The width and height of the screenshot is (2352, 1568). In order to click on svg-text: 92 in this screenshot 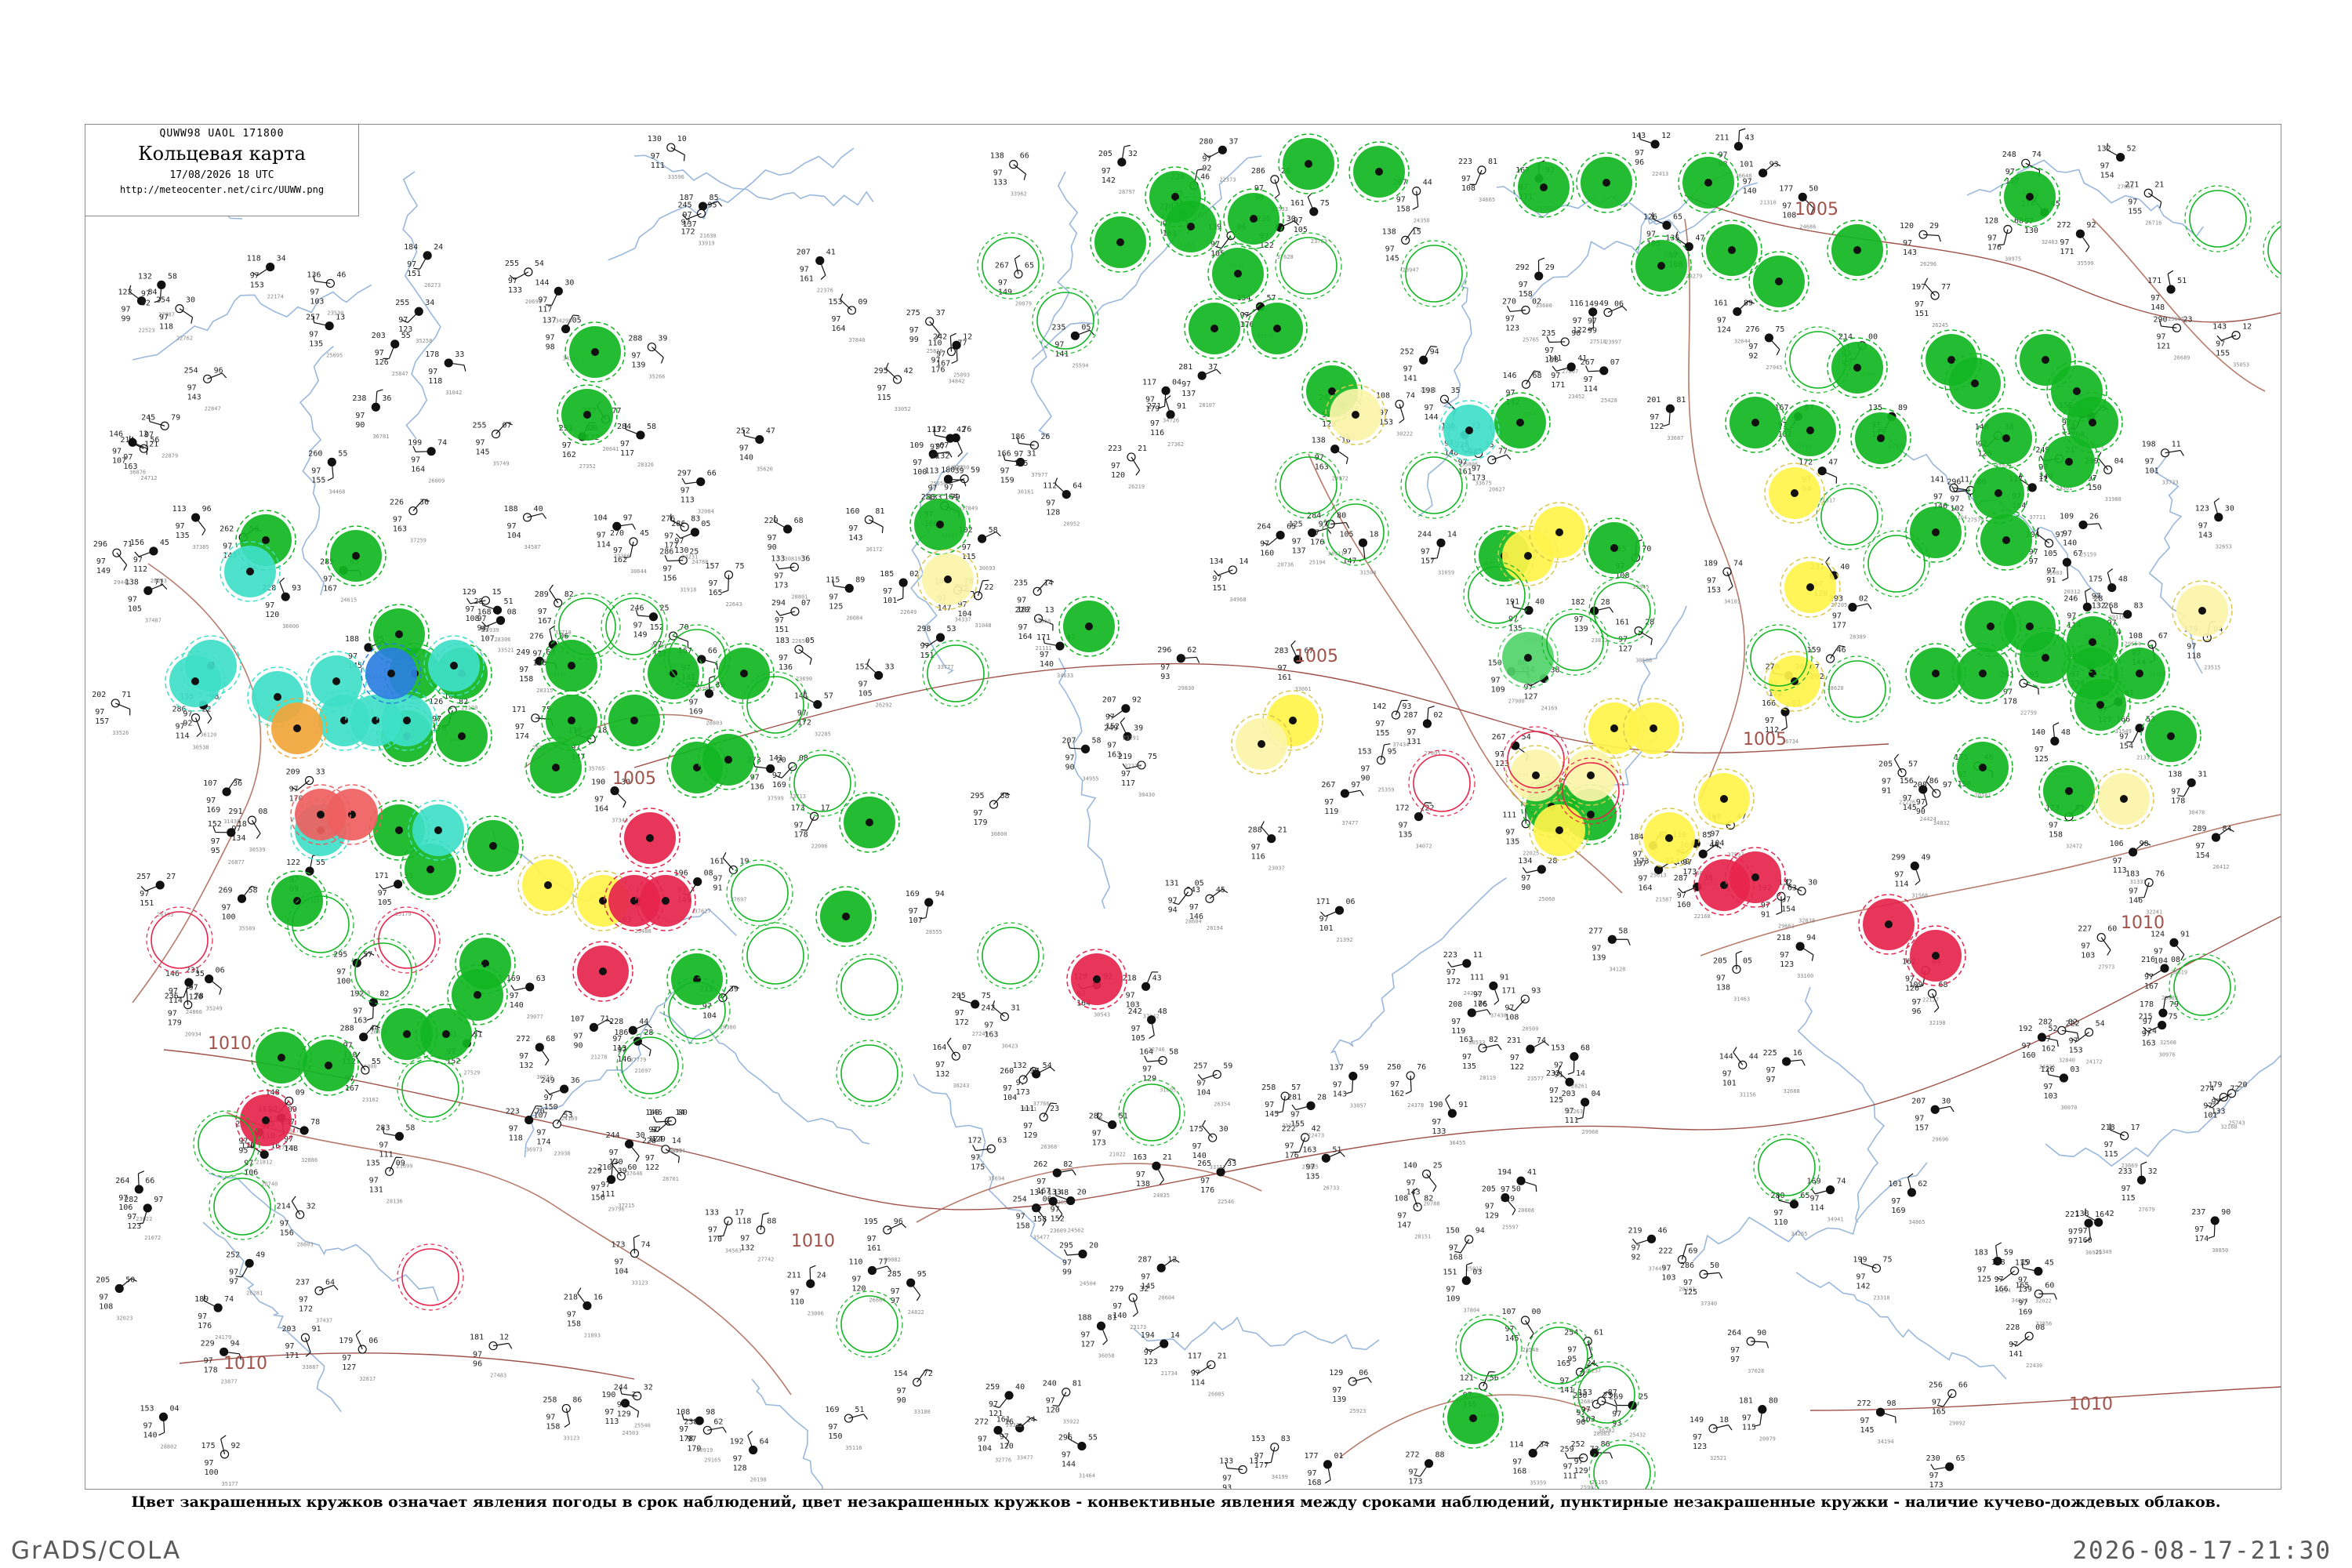, I will do `click(1206, 168)`.